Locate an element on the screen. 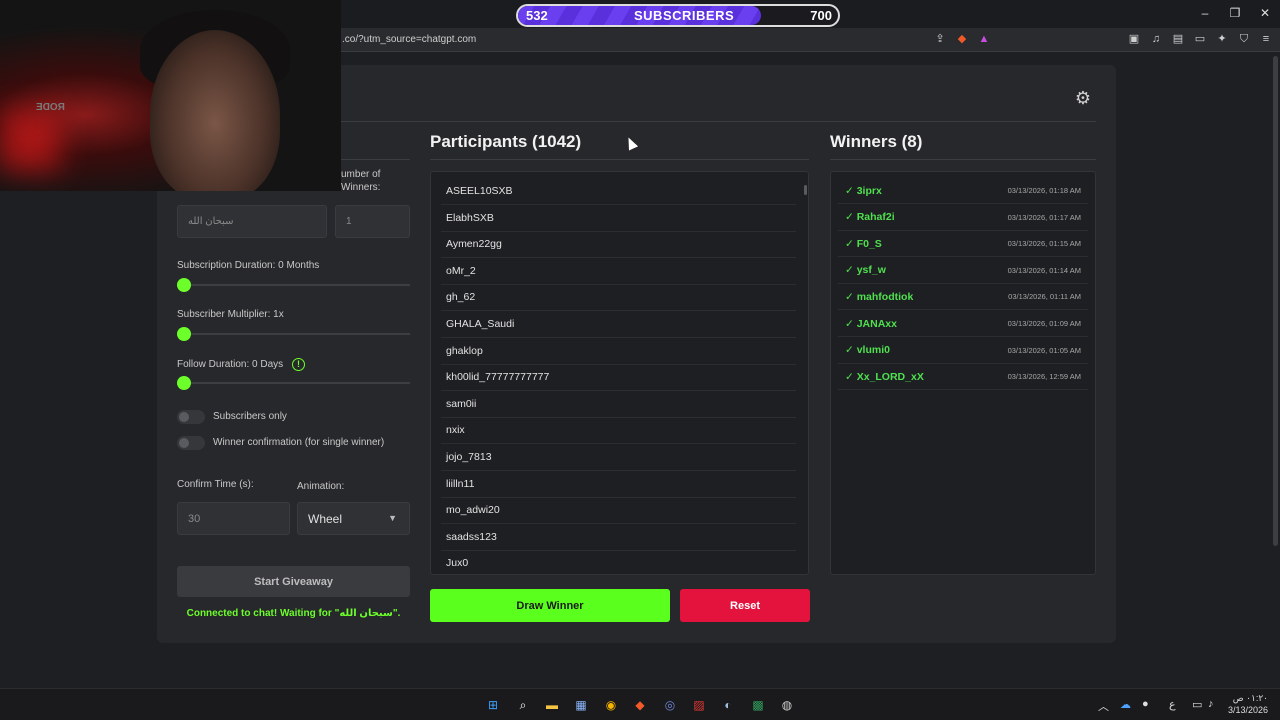  participant-row: nxix is located at coordinates (618, 431).